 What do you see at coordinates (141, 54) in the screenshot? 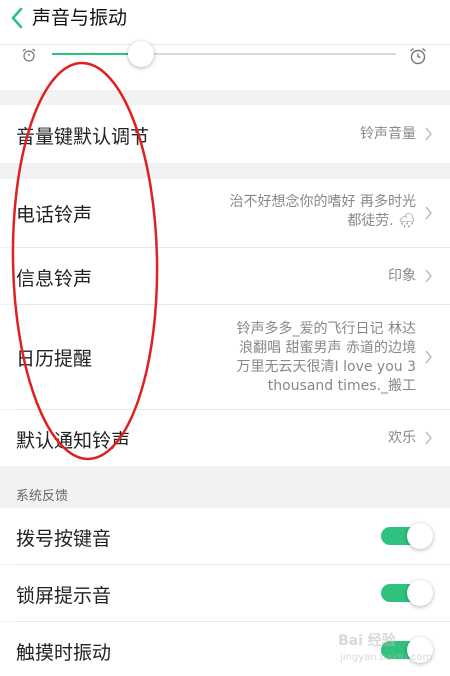
I see `slider-thumb` at bounding box center [141, 54].